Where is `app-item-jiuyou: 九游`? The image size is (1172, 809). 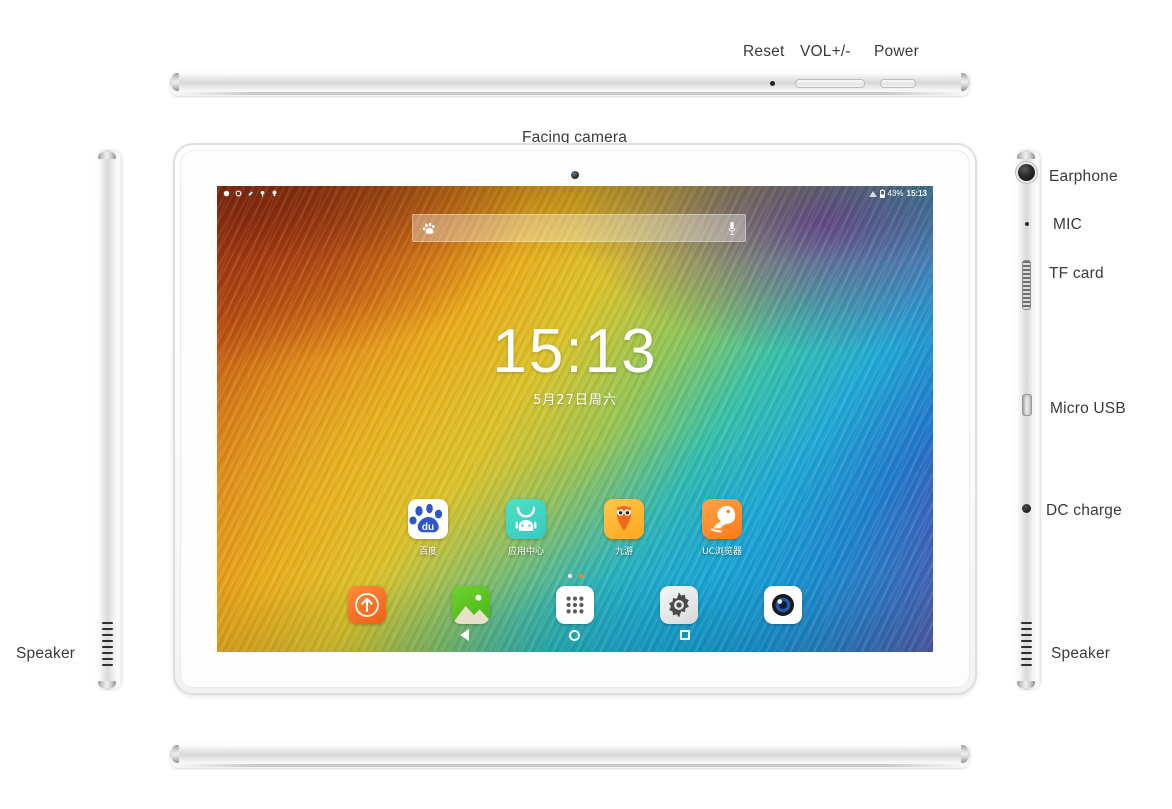 app-item-jiuyou: 九游 is located at coordinates (624, 528).